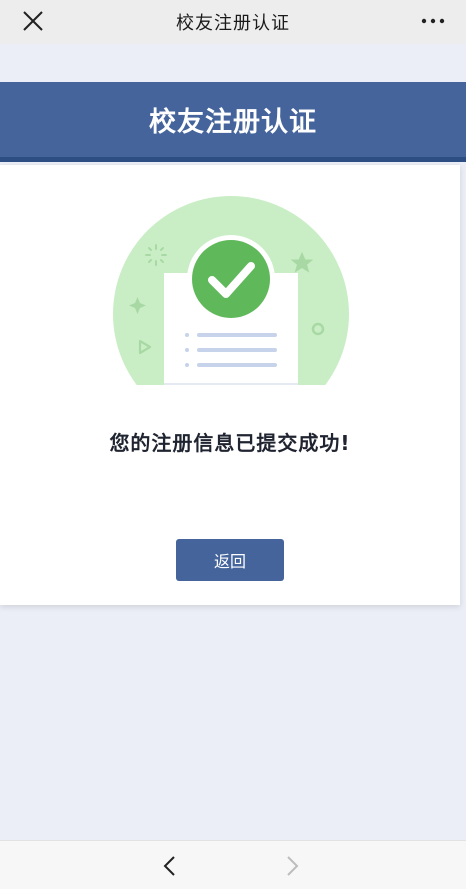  Describe the element at coordinates (230, 443) in the screenshot. I see `success-message: 您的注册信息已提交成功!` at that location.